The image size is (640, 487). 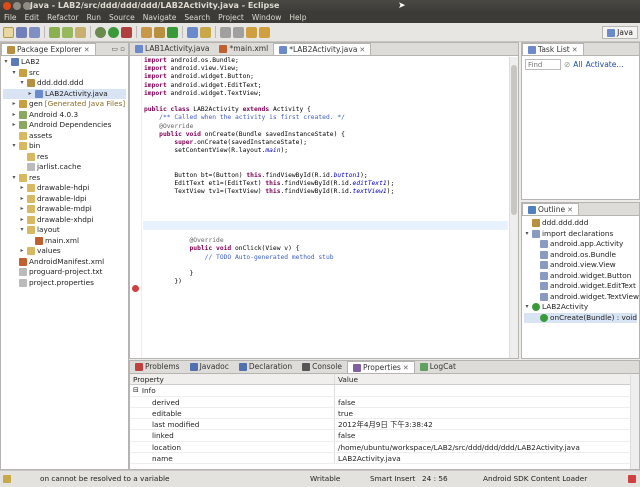 What do you see at coordinates (159, 32) in the screenshot?
I see `new-package-icon` at bounding box center [159, 32].